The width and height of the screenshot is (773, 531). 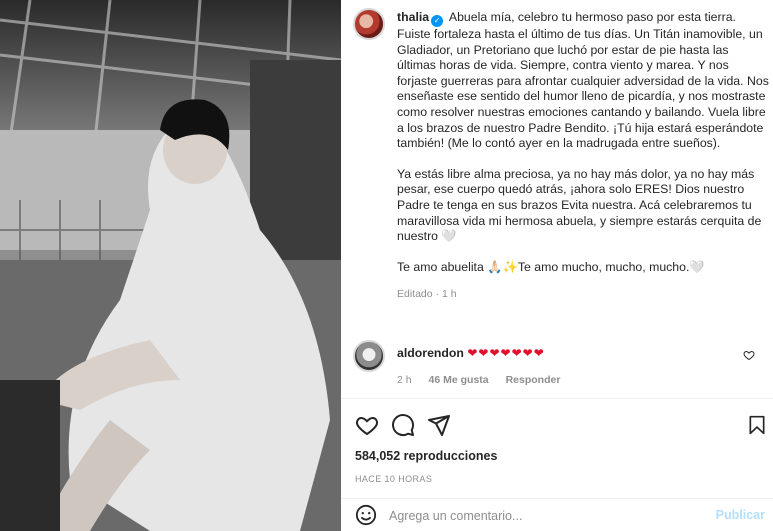 I want to click on reply-button: Responder, so click(x=533, y=380).